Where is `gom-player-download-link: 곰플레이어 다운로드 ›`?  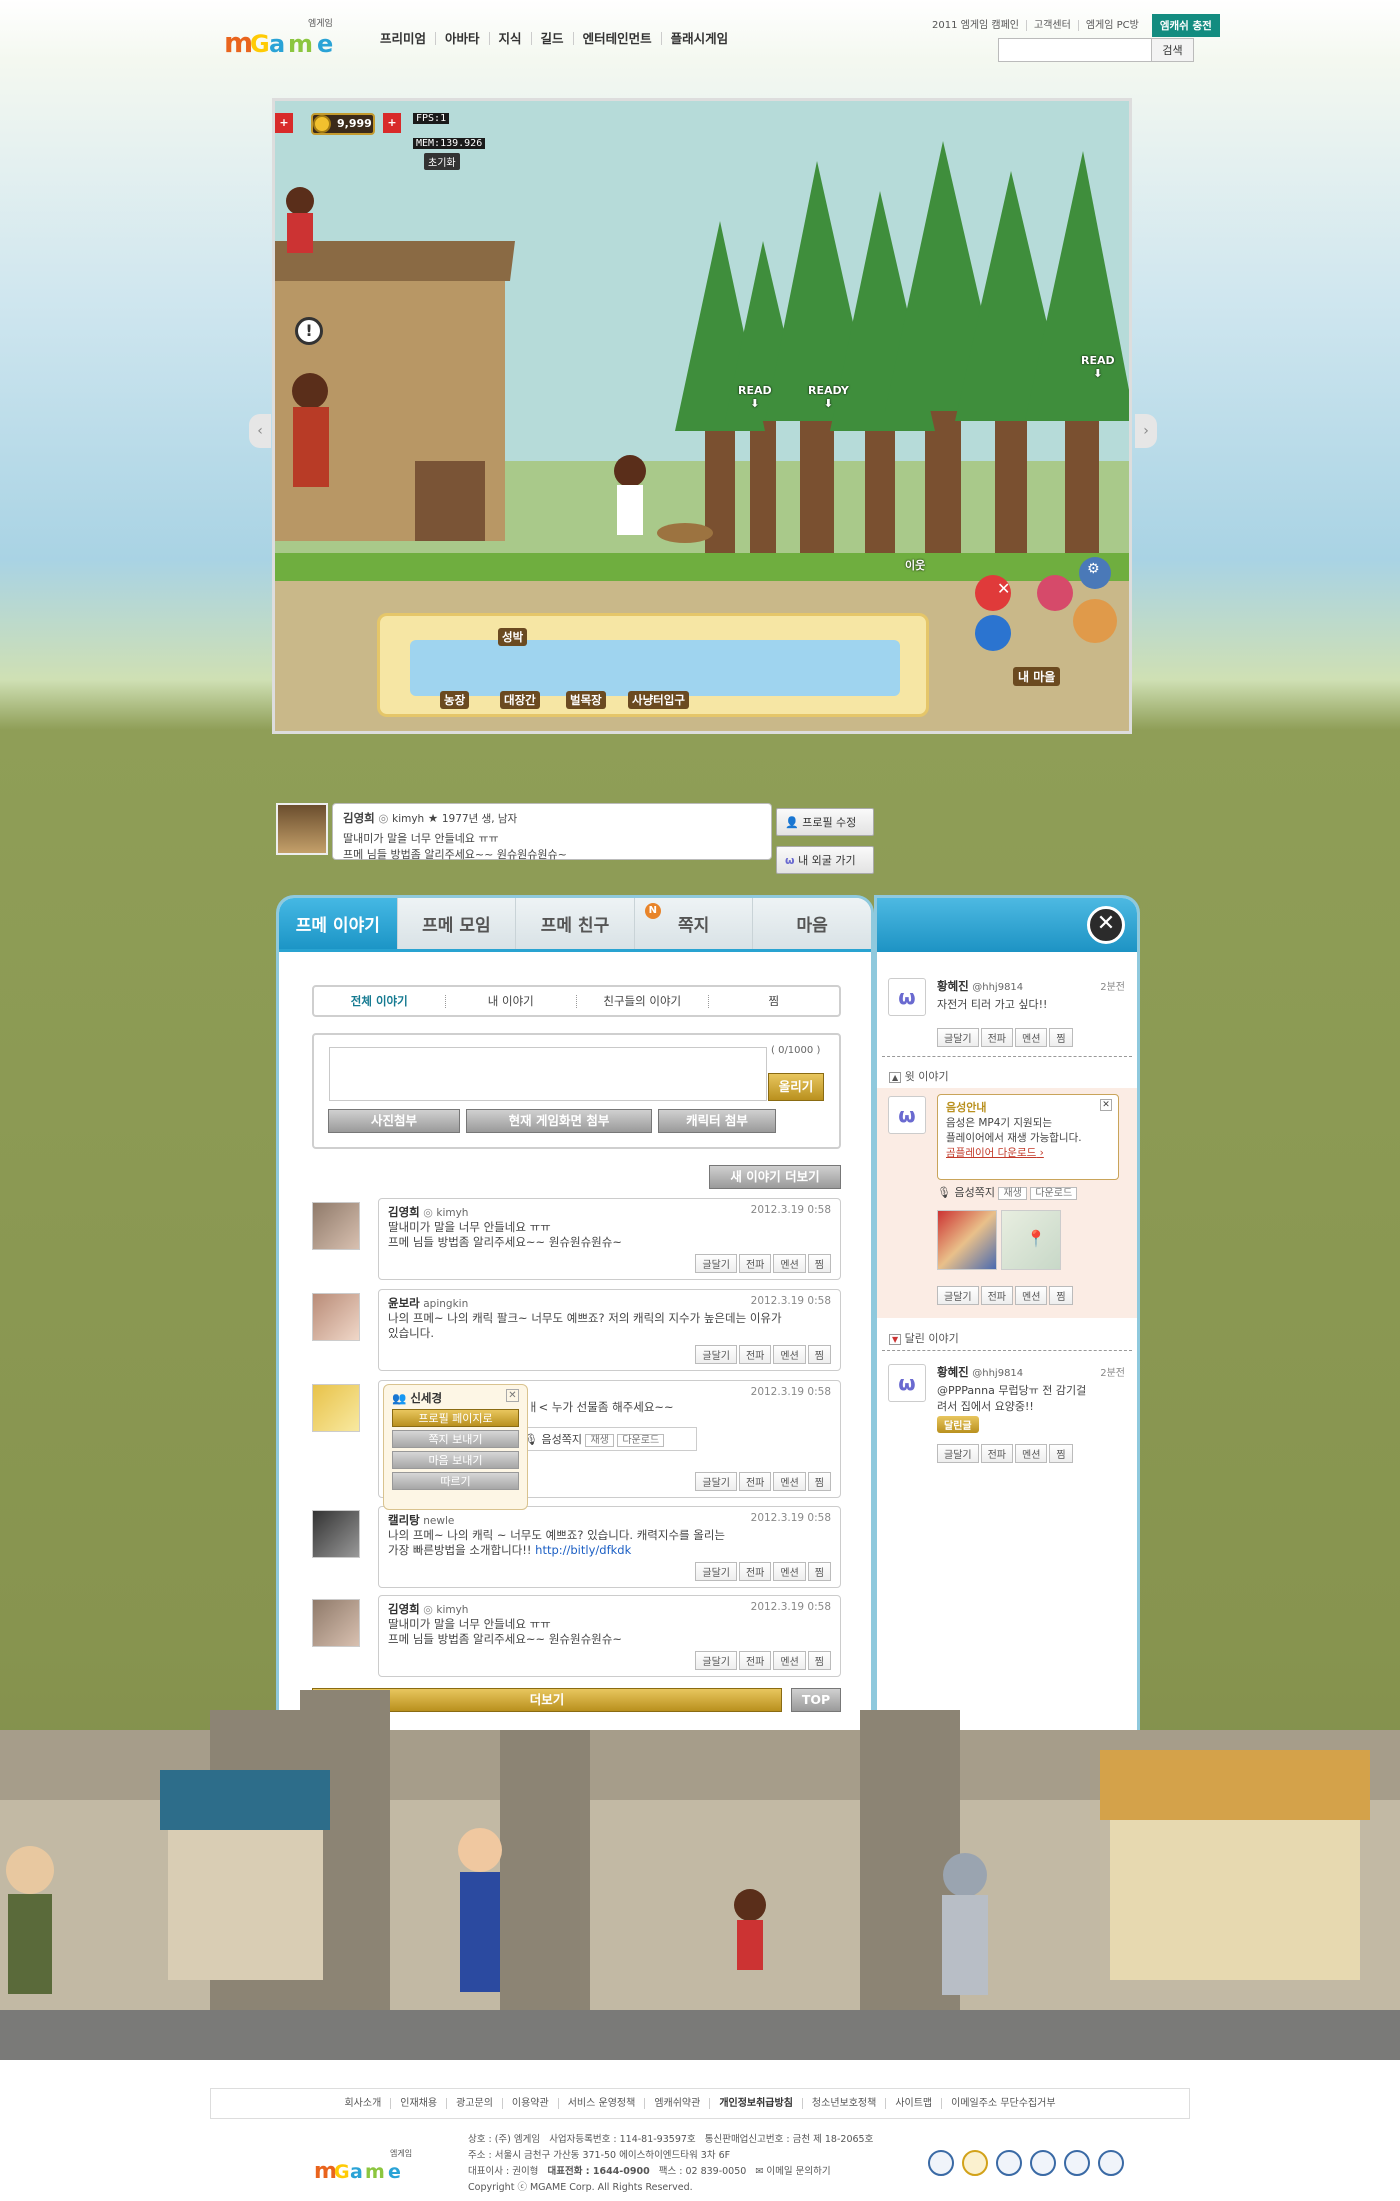
gom-player-download-link: 곰플레이어 다운로드 › is located at coordinates (1028, 1152).